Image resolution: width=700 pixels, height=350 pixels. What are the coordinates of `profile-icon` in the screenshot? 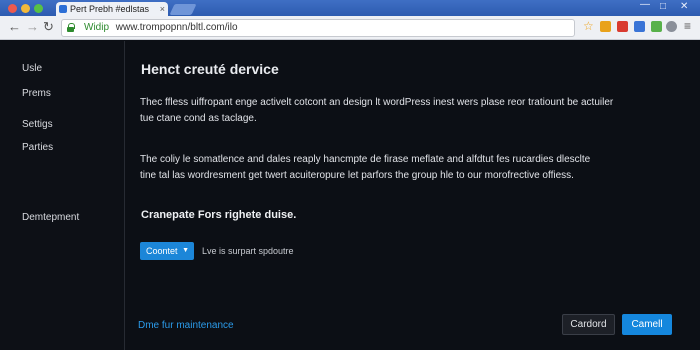 It's located at (671, 26).